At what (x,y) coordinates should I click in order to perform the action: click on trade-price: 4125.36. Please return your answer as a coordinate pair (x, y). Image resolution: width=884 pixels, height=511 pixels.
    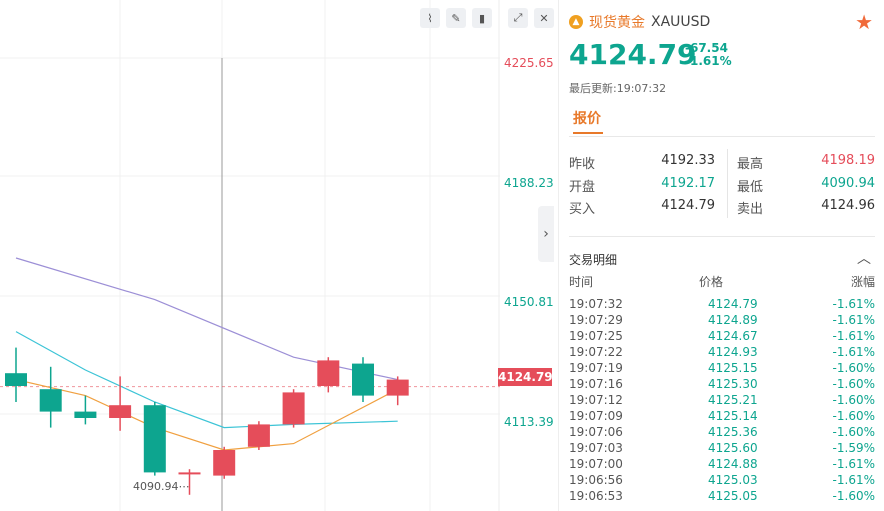
    Looking at the image, I should click on (733, 432).